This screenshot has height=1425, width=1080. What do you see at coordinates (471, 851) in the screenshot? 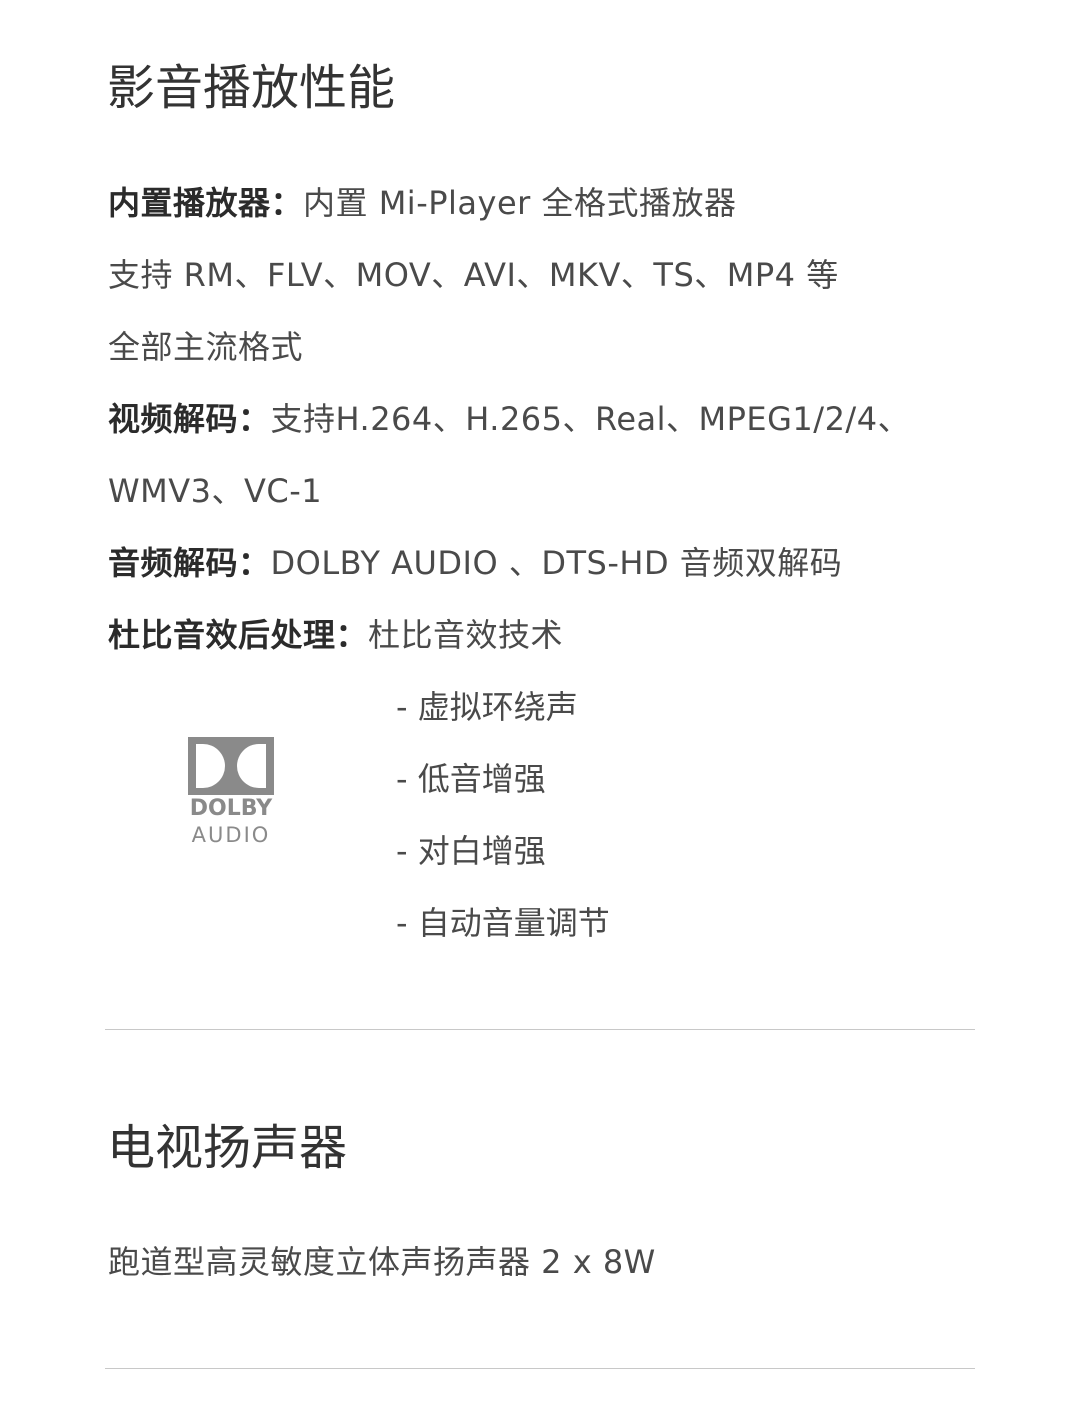
I see `dolby-feature-item: - 对白增强` at bounding box center [471, 851].